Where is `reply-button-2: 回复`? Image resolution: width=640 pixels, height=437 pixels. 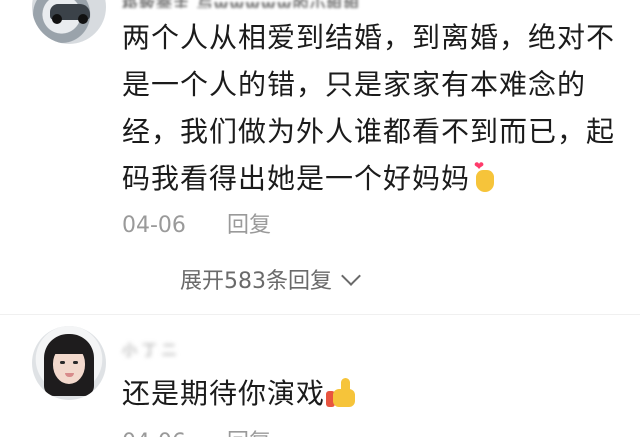 reply-button-2: 回复 is located at coordinates (249, 433).